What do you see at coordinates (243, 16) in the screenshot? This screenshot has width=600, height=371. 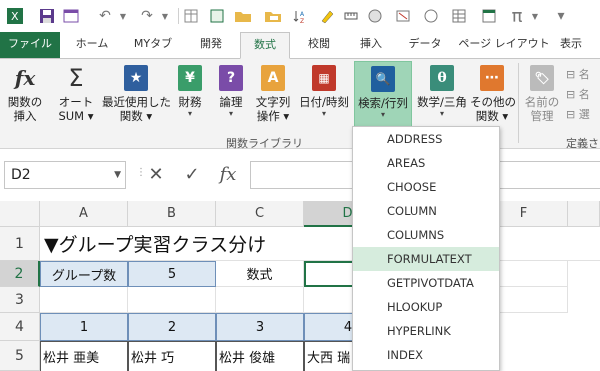 I see `folder-icon` at bounding box center [243, 16].